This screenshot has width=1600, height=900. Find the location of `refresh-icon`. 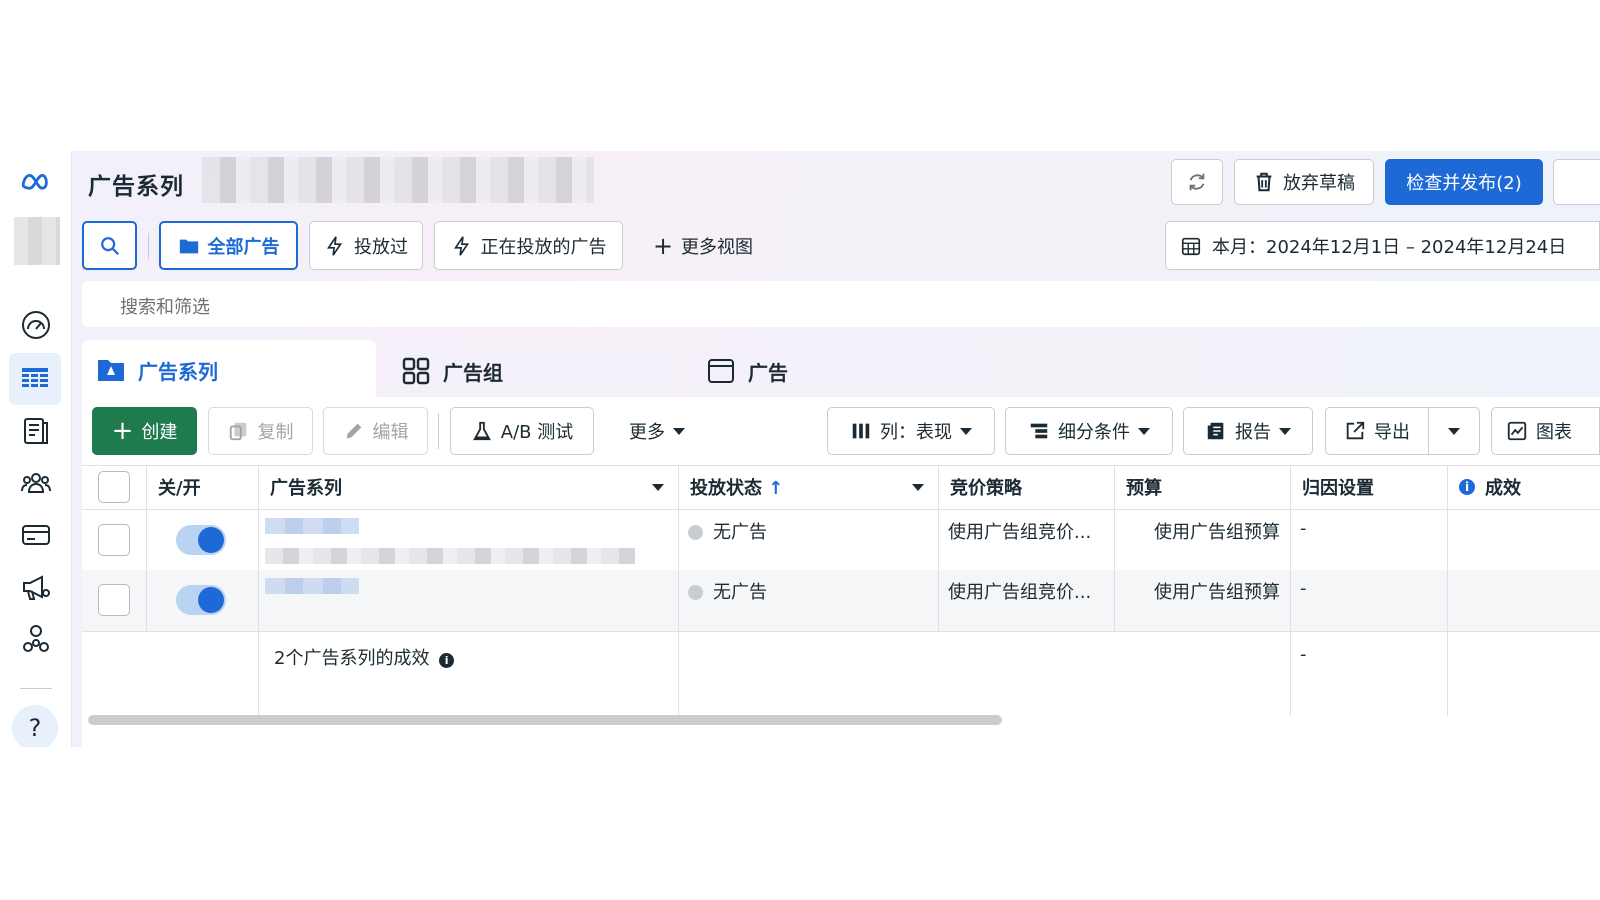

refresh-icon is located at coordinates (1197, 182).